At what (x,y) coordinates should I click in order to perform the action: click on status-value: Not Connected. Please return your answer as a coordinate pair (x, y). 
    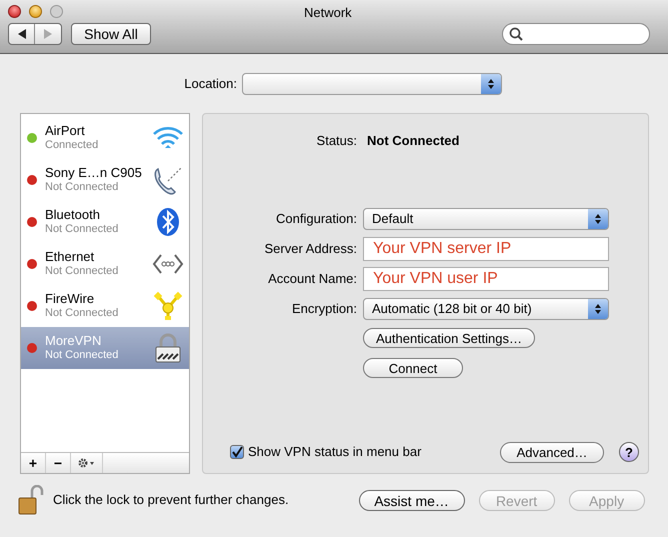
    Looking at the image, I should click on (413, 141).